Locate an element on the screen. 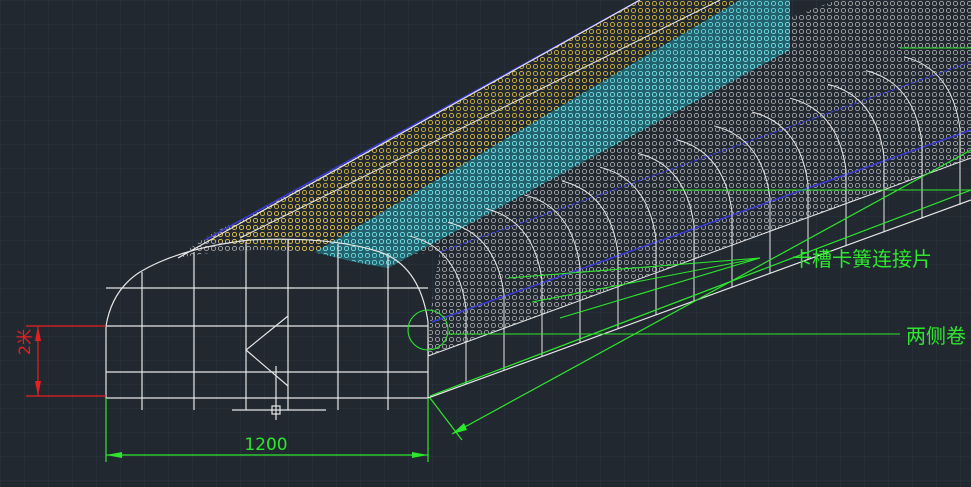 The height and width of the screenshot is (487, 971). width-dimension-label: 1200 is located at coordinates (265, 445).